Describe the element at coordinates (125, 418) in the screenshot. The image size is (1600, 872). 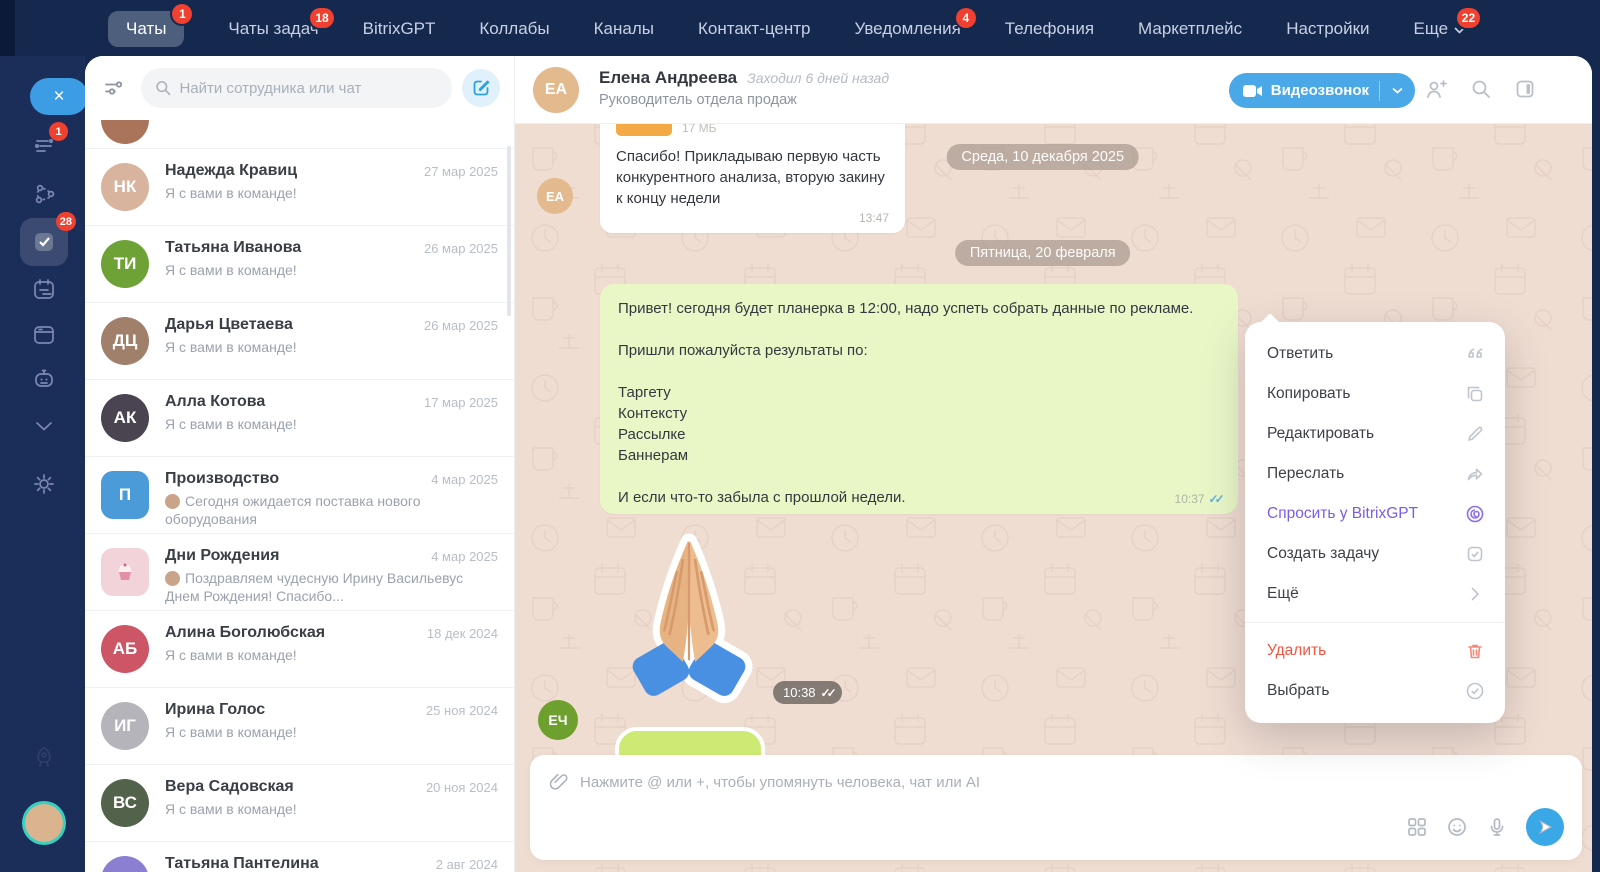
I see `avatar: АК` at that location.